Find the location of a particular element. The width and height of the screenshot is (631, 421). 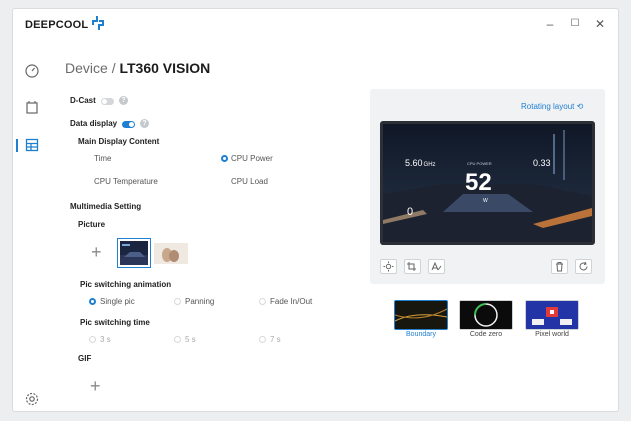

fade-radio is located at coordinates (262, 301).